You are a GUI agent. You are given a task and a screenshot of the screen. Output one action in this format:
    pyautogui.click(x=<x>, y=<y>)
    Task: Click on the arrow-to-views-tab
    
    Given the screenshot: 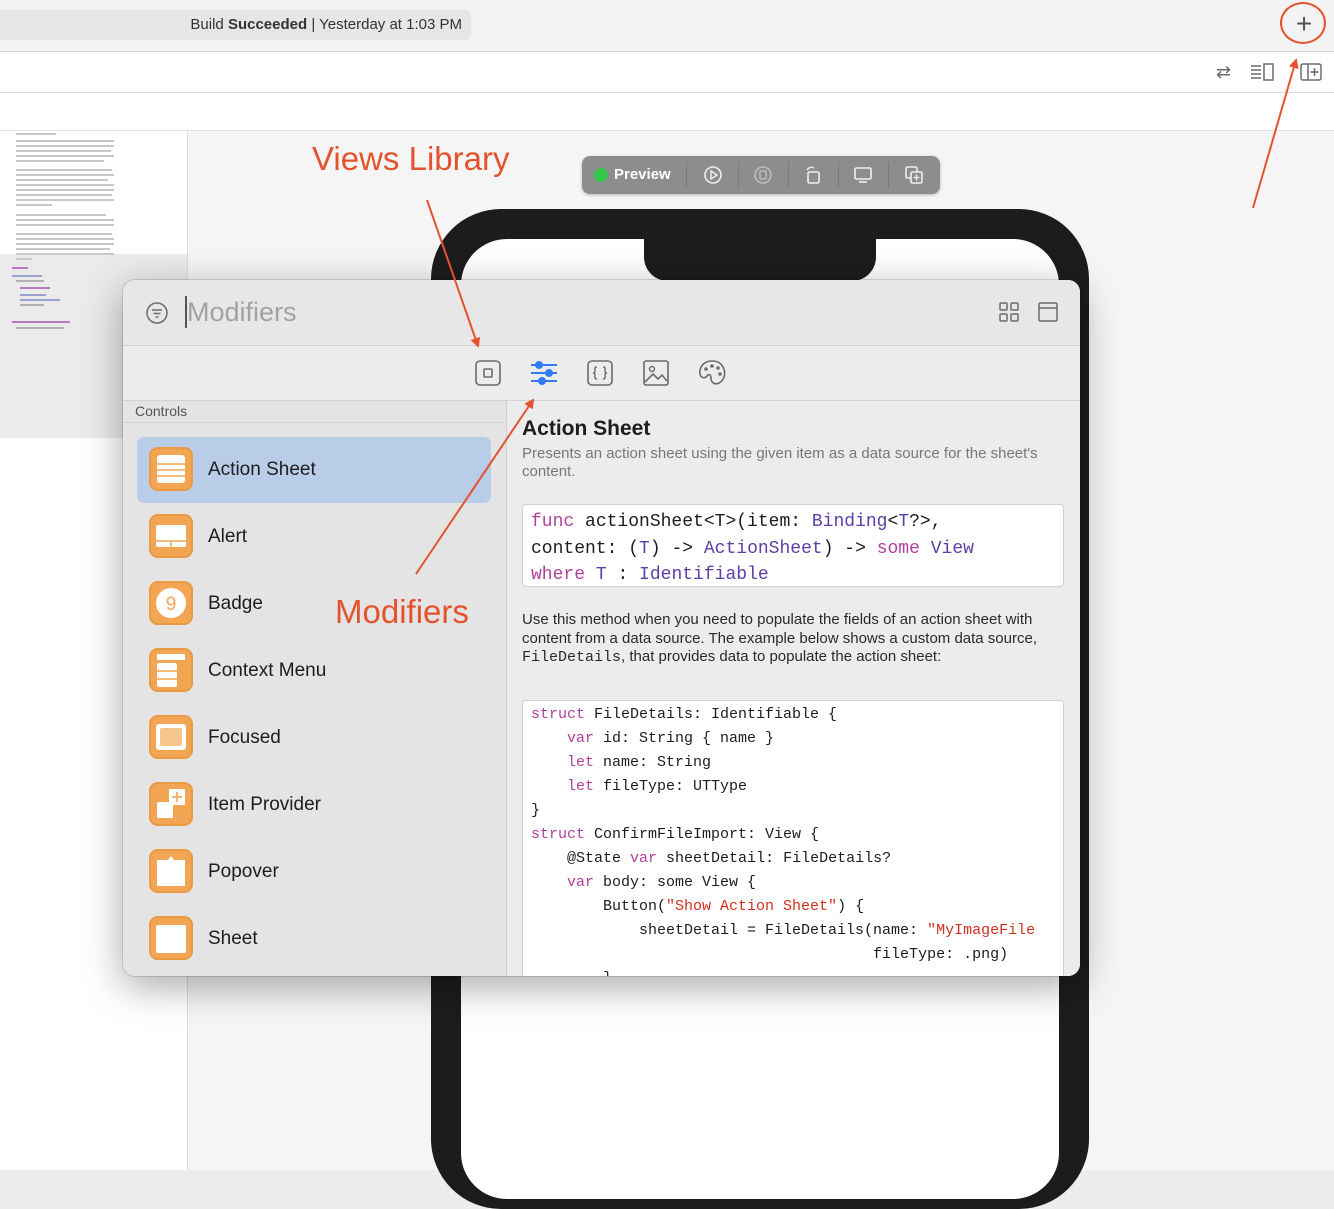 What is the action you would take?
    pyautogui.click(x=453, y=273)
    